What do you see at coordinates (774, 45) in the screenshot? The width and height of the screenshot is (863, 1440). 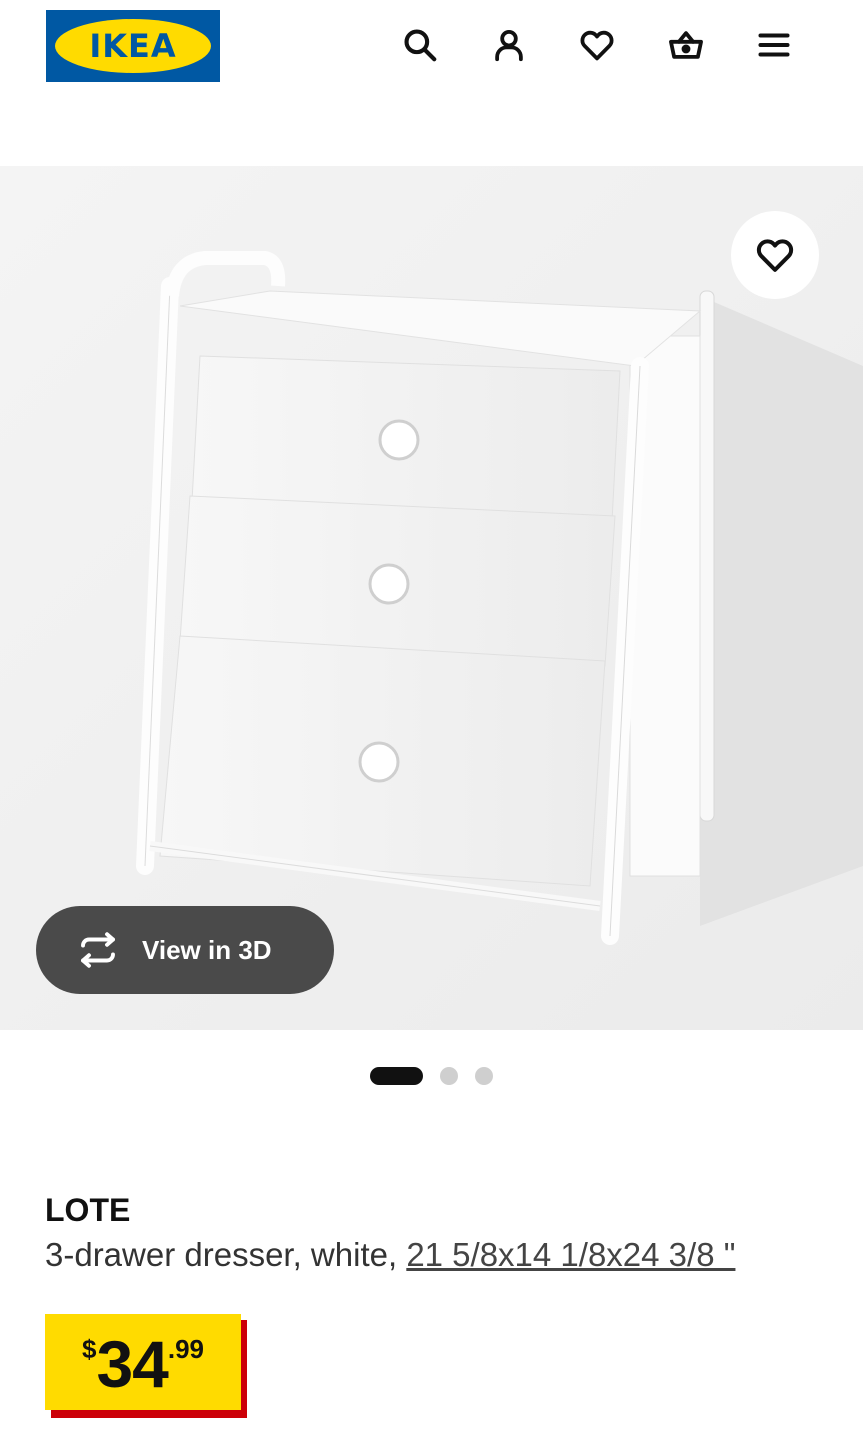 I see `menu-icon` at bounding box center [774, 45].